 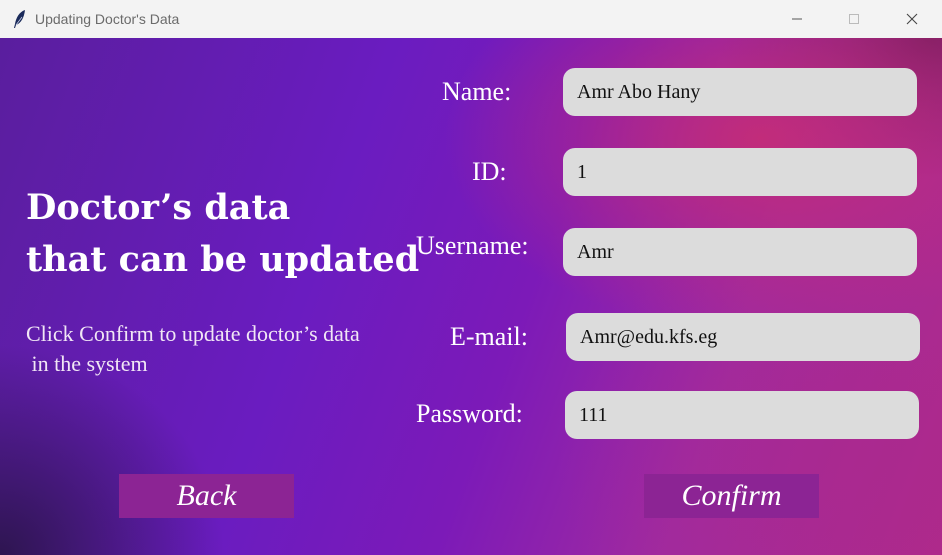 I want to click on minimize-button, so click(x=797, y=19).